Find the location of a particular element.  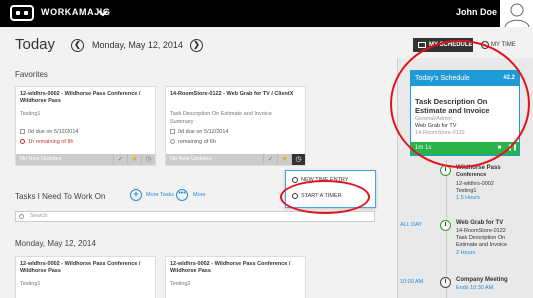

card-summary: Summary is located at coordinates (182, 122).